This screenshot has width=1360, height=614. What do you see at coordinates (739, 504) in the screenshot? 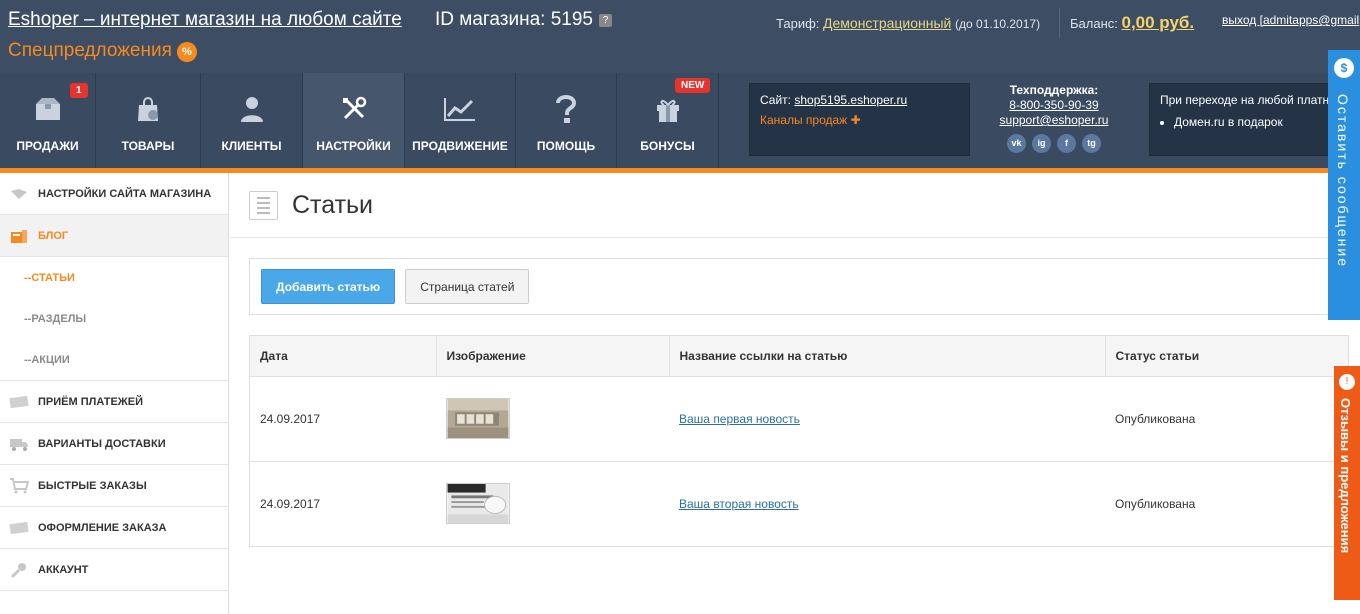
I see `article-link: Ваша вторая новость` at bounding box center [739, 504].